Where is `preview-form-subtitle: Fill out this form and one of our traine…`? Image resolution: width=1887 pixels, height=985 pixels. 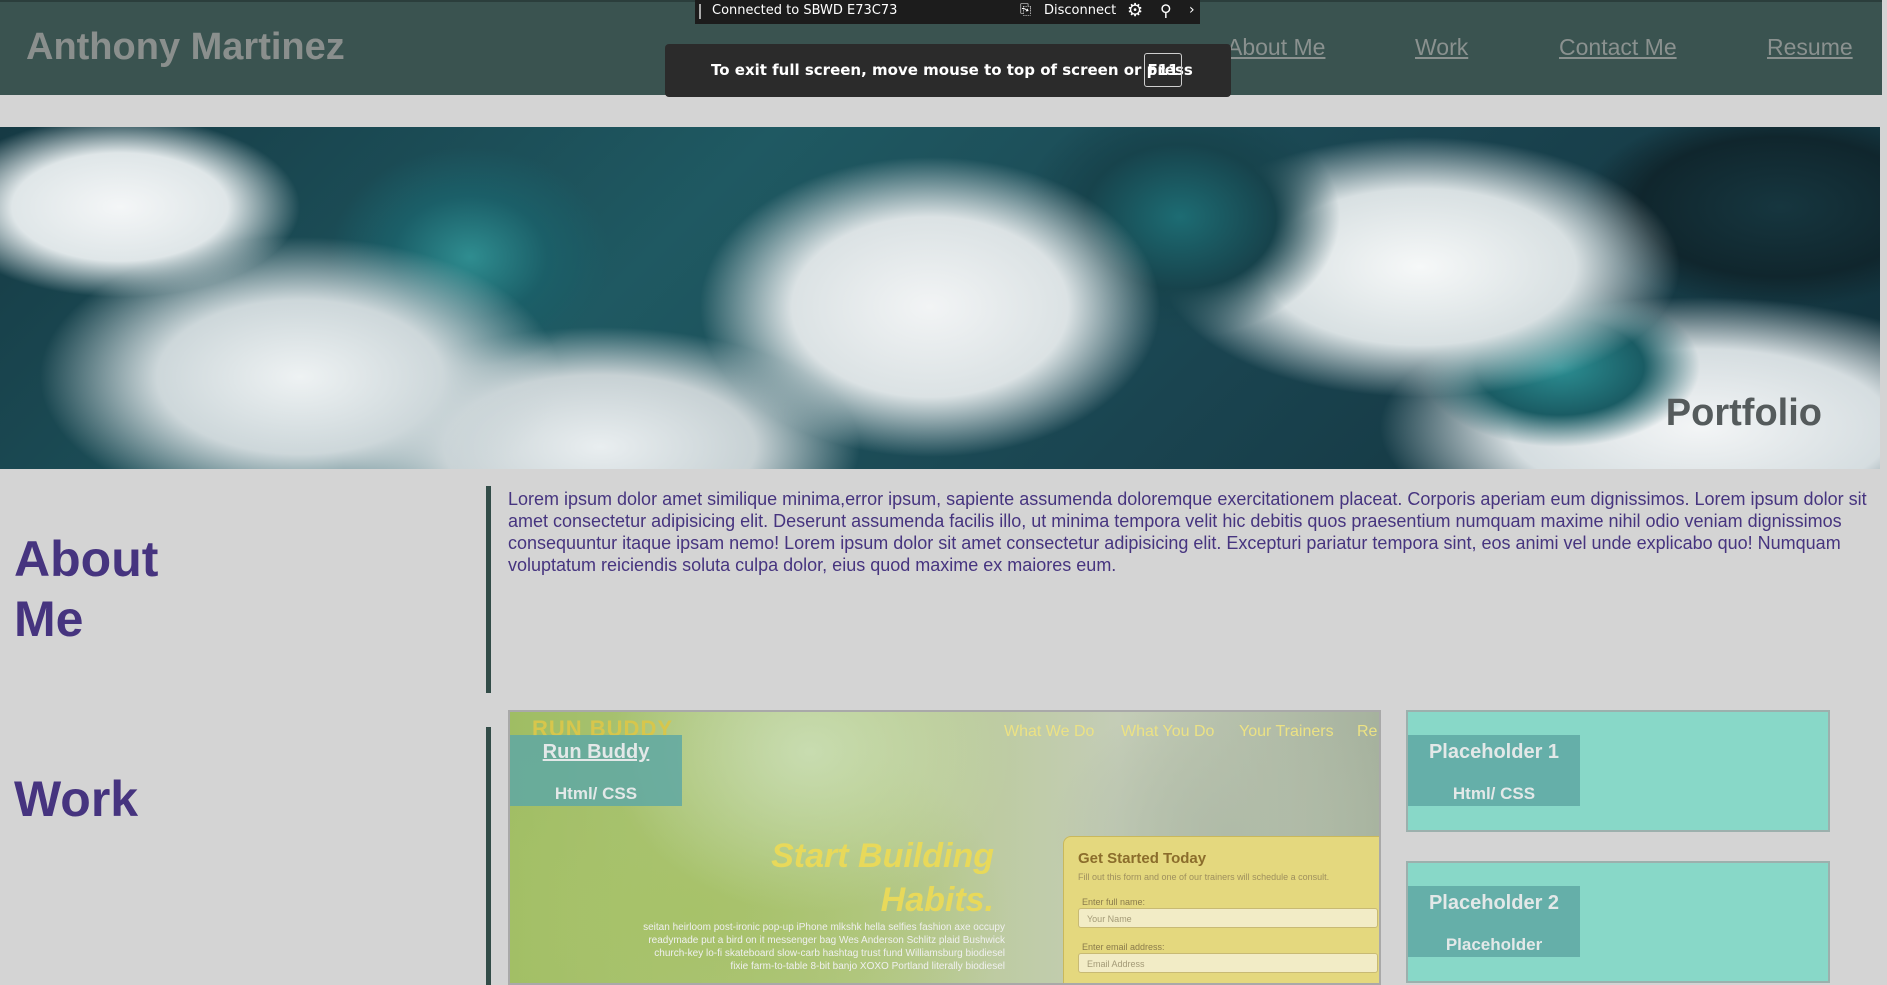
preview-form-subtitle: Fill out this form and one of our traine… is located at coordinates (1204, 877).